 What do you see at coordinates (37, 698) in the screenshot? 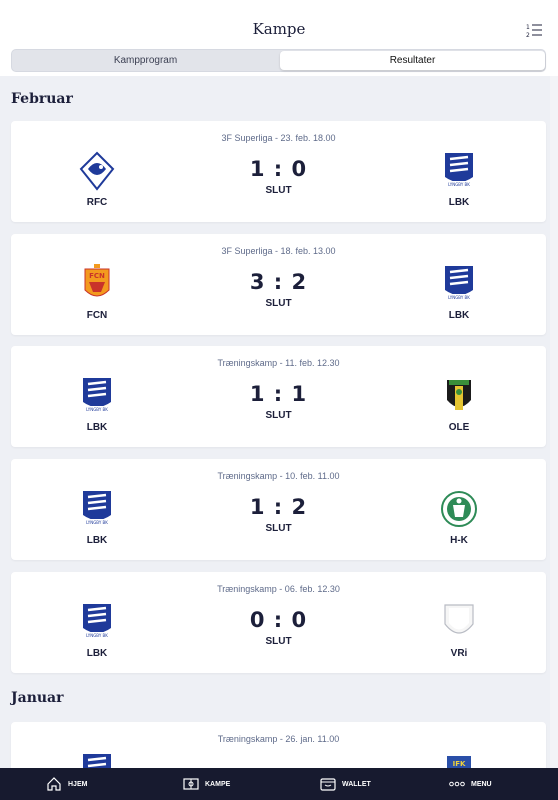
I see `month-heading-januar: Januar` at bounding box center [37, 698].